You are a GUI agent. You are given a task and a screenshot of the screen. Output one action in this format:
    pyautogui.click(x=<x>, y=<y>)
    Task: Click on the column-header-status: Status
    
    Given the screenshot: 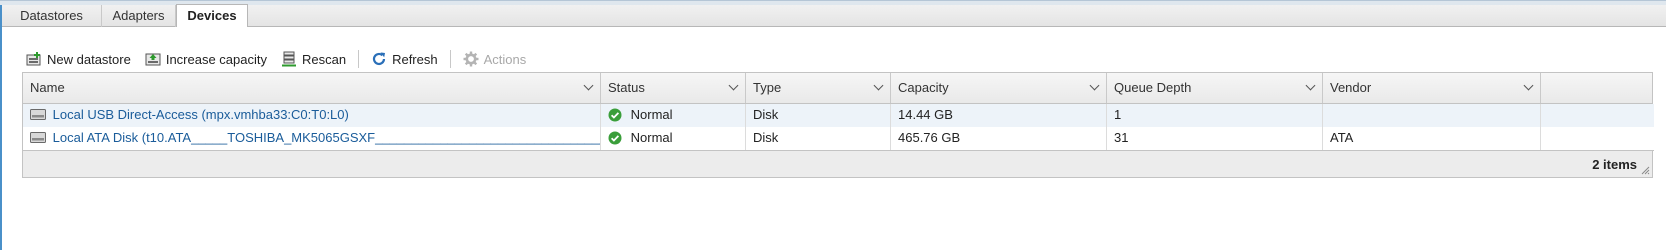 What is the action you would take?
    pyautogui.click(x=673, y=88)
    